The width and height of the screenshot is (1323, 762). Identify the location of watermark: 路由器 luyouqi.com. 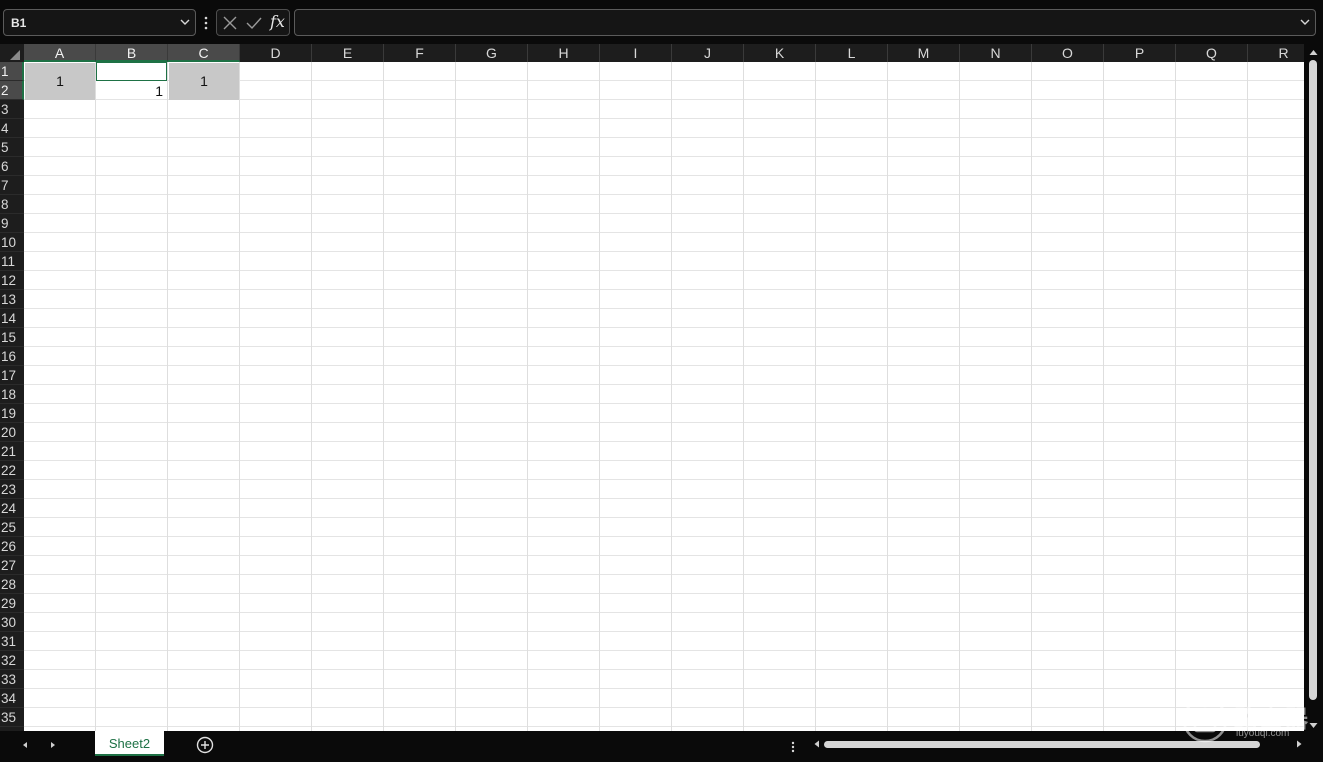
(1247, 720).